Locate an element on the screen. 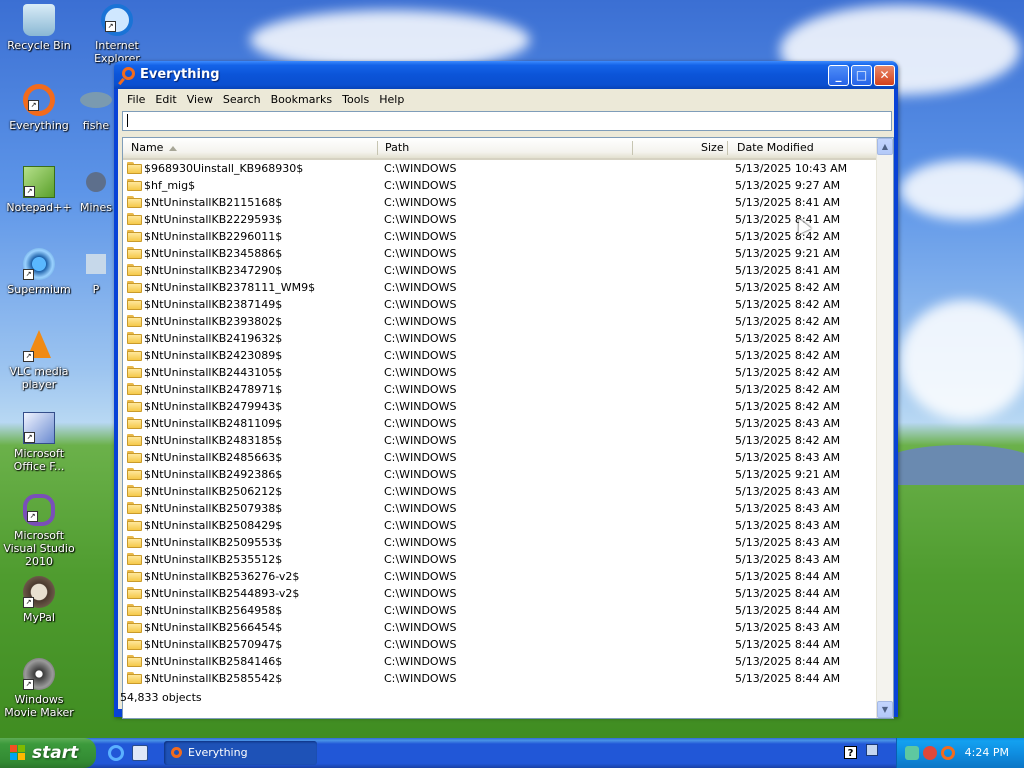 This screenshot has height=768, width=1024. cell-name: $NtUninstallKB2378111_WM9$ is located at coordinates (230, 287).